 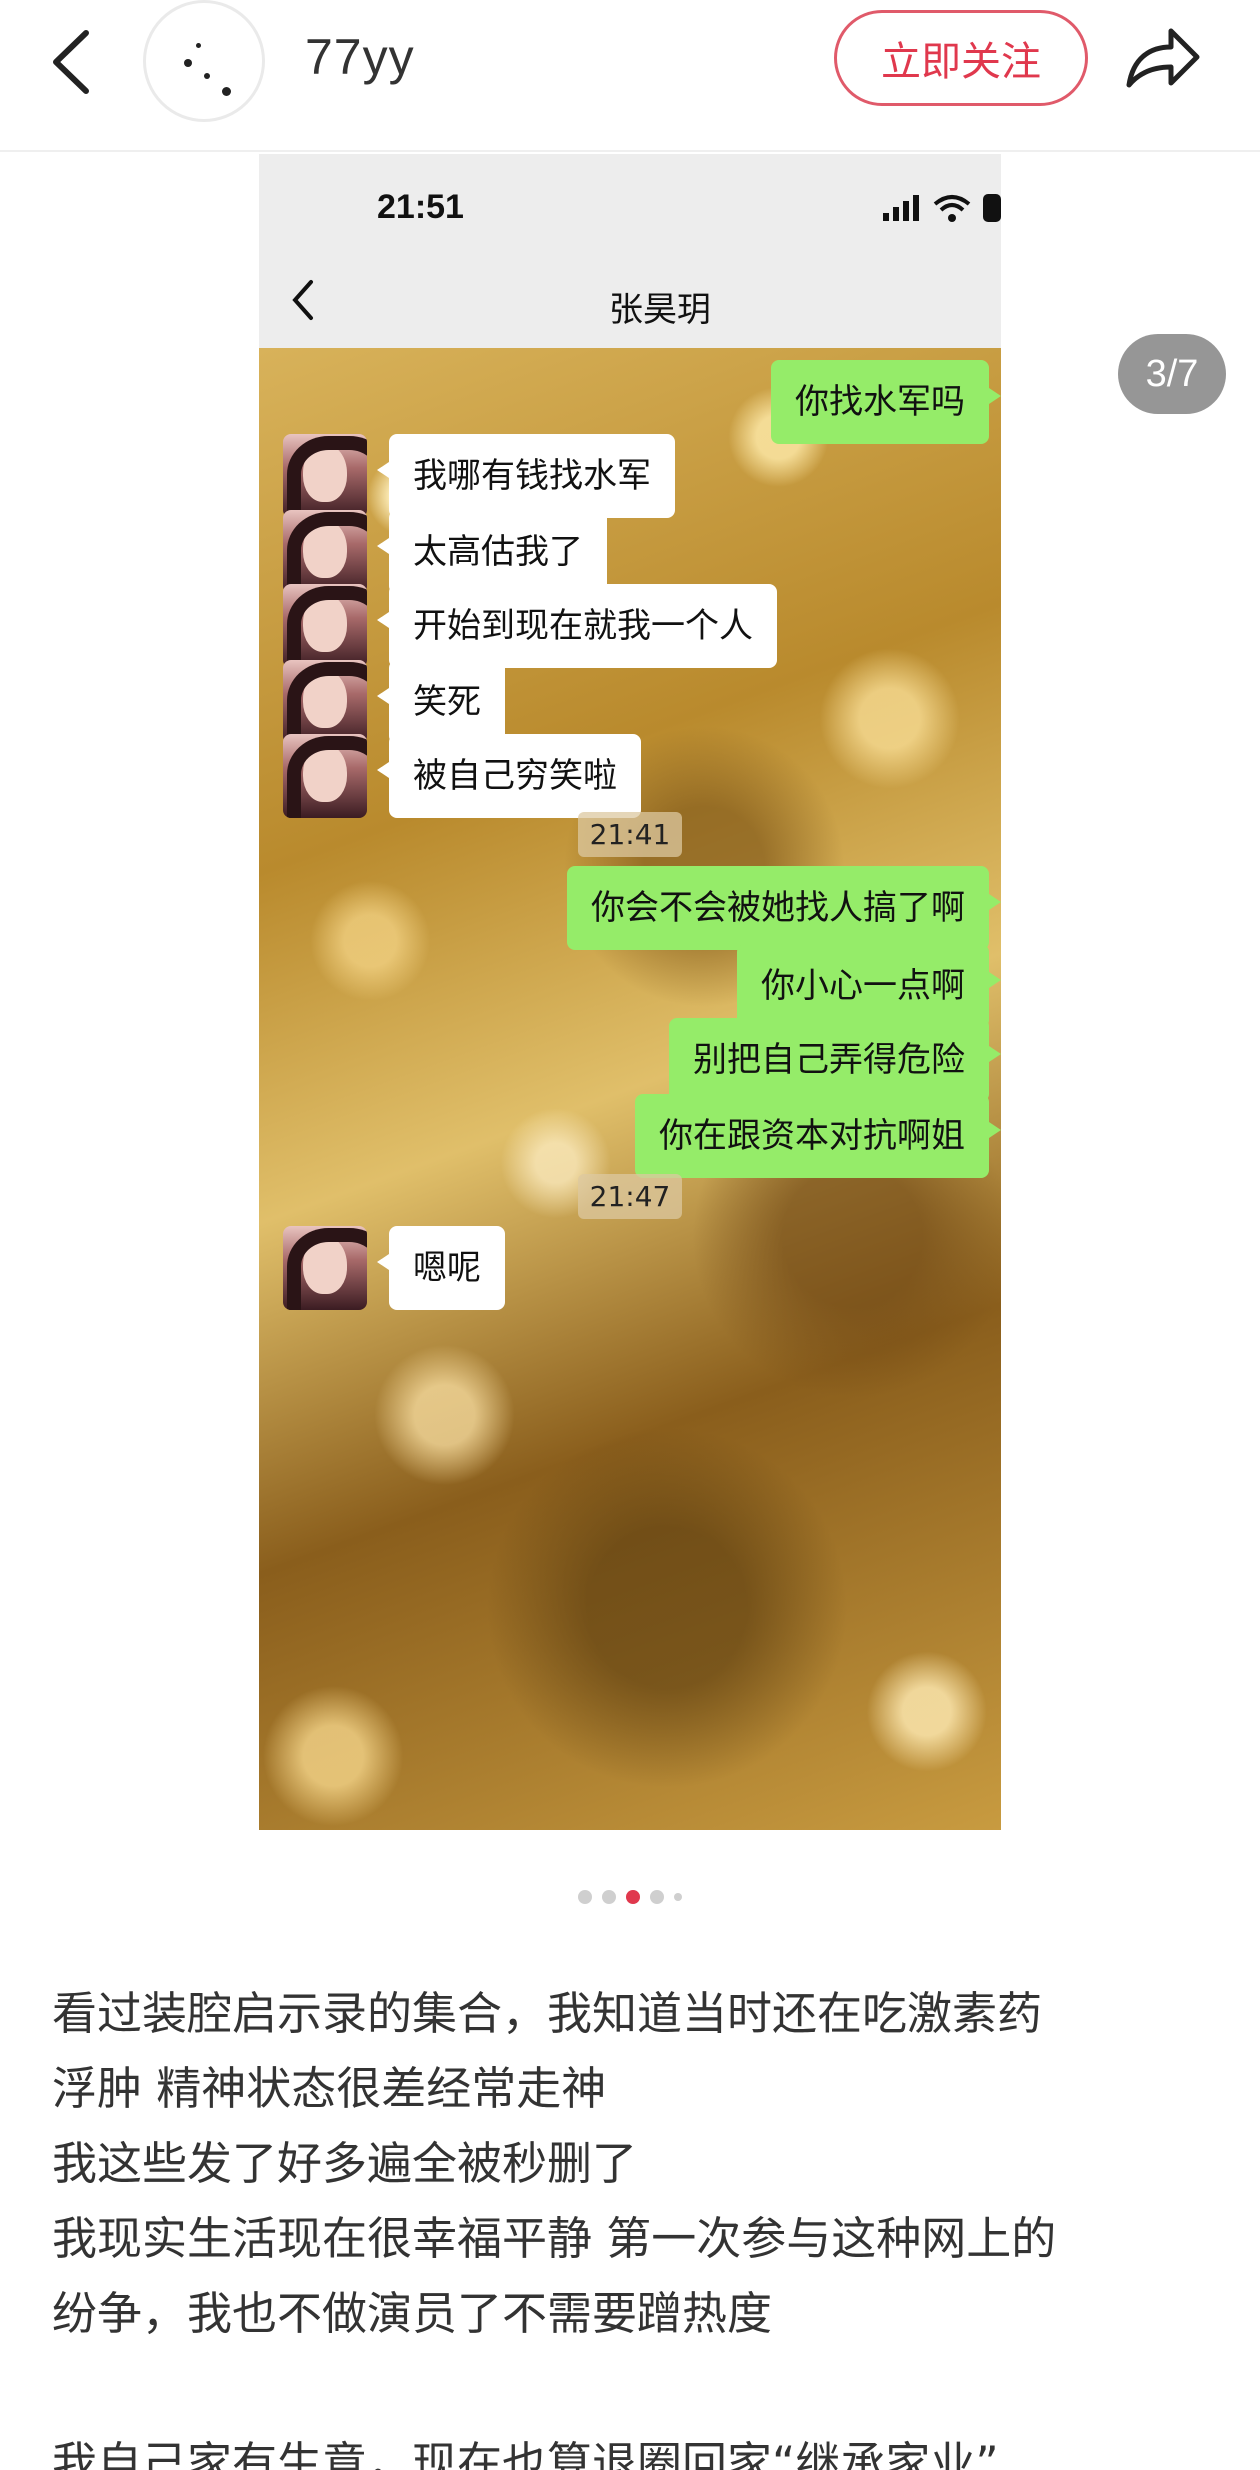 I want to click on message-bubble: 别把自己弄得危险, so click(x=835, y=1060).